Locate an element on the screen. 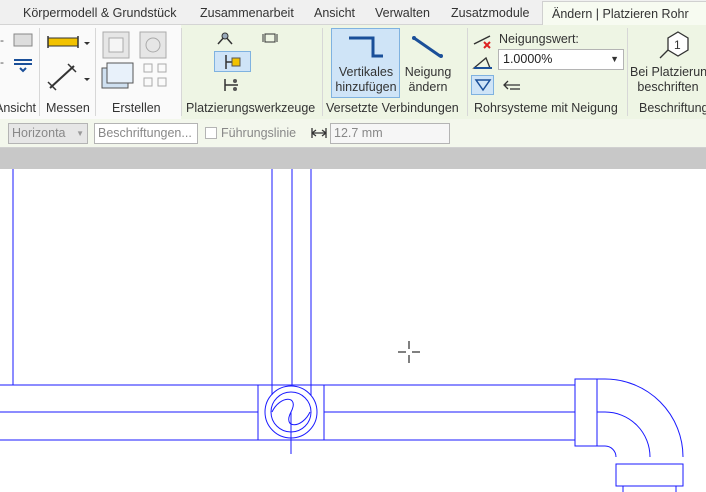 The image size is (706, 492). tag-on-placement-icon: 1 is located at coordinates (674, 46).